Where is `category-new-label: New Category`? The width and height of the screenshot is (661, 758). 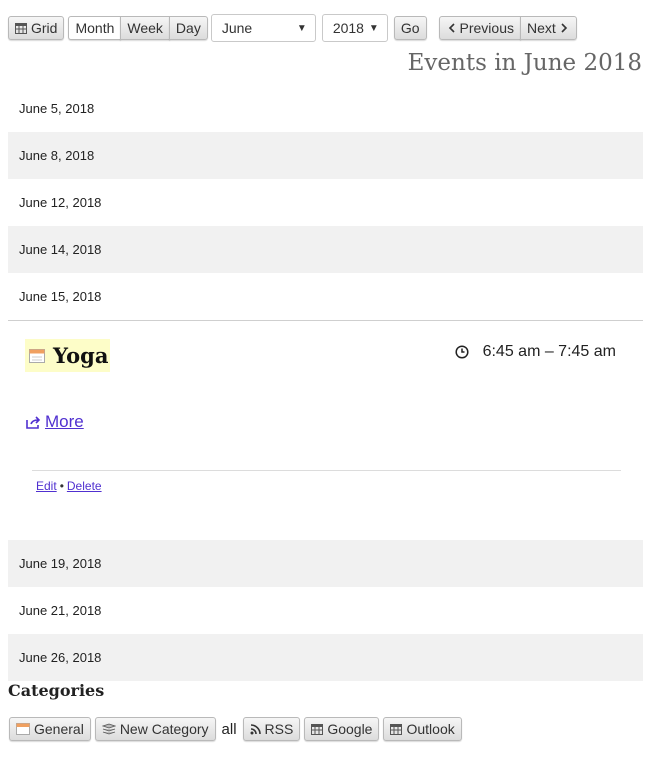
category-new-label: New Category is located at coordinates (164, 729).